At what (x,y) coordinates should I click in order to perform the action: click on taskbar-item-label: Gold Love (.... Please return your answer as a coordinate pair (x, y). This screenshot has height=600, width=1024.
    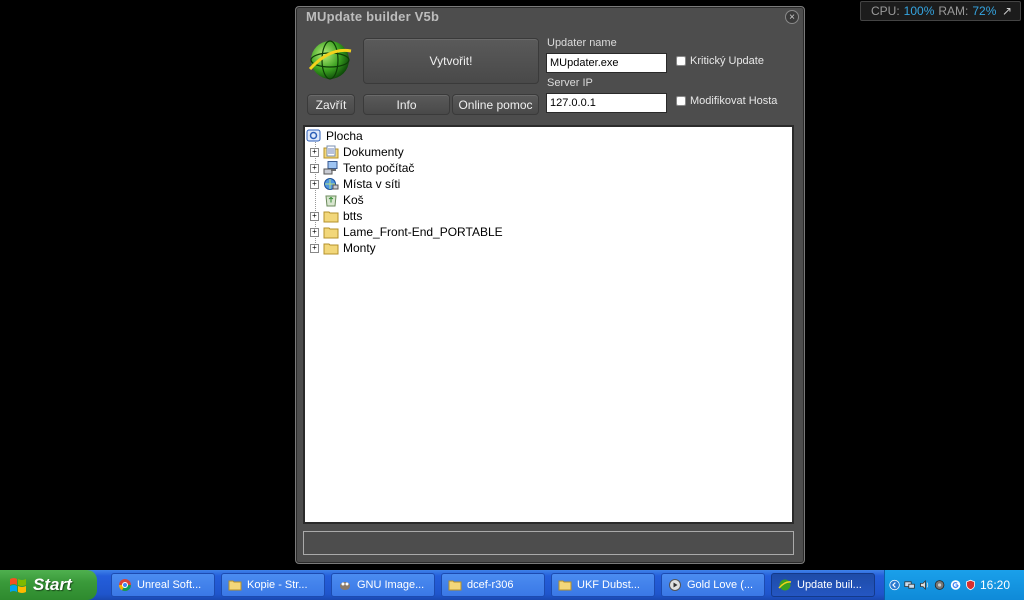
    Looking at the image, I should click on (720, 585).